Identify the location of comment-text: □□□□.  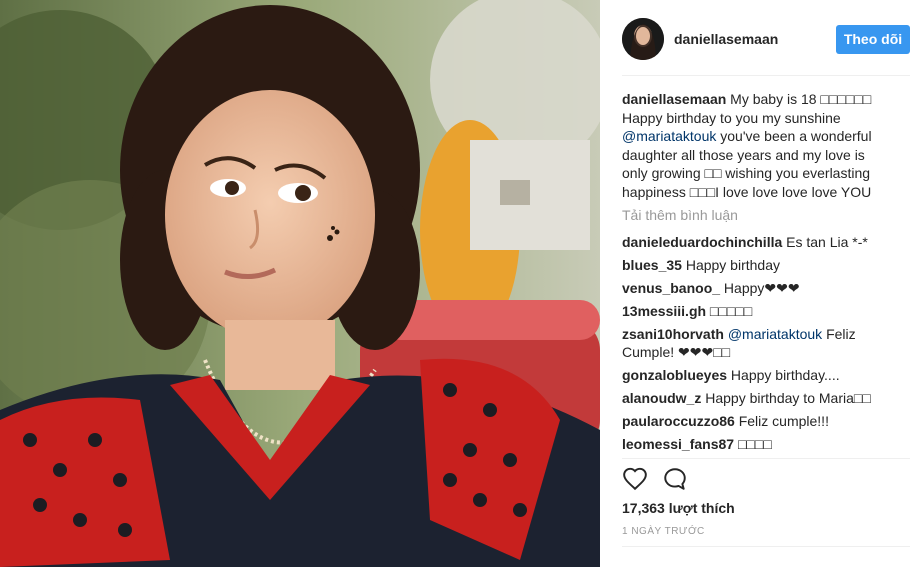
(753, 444).